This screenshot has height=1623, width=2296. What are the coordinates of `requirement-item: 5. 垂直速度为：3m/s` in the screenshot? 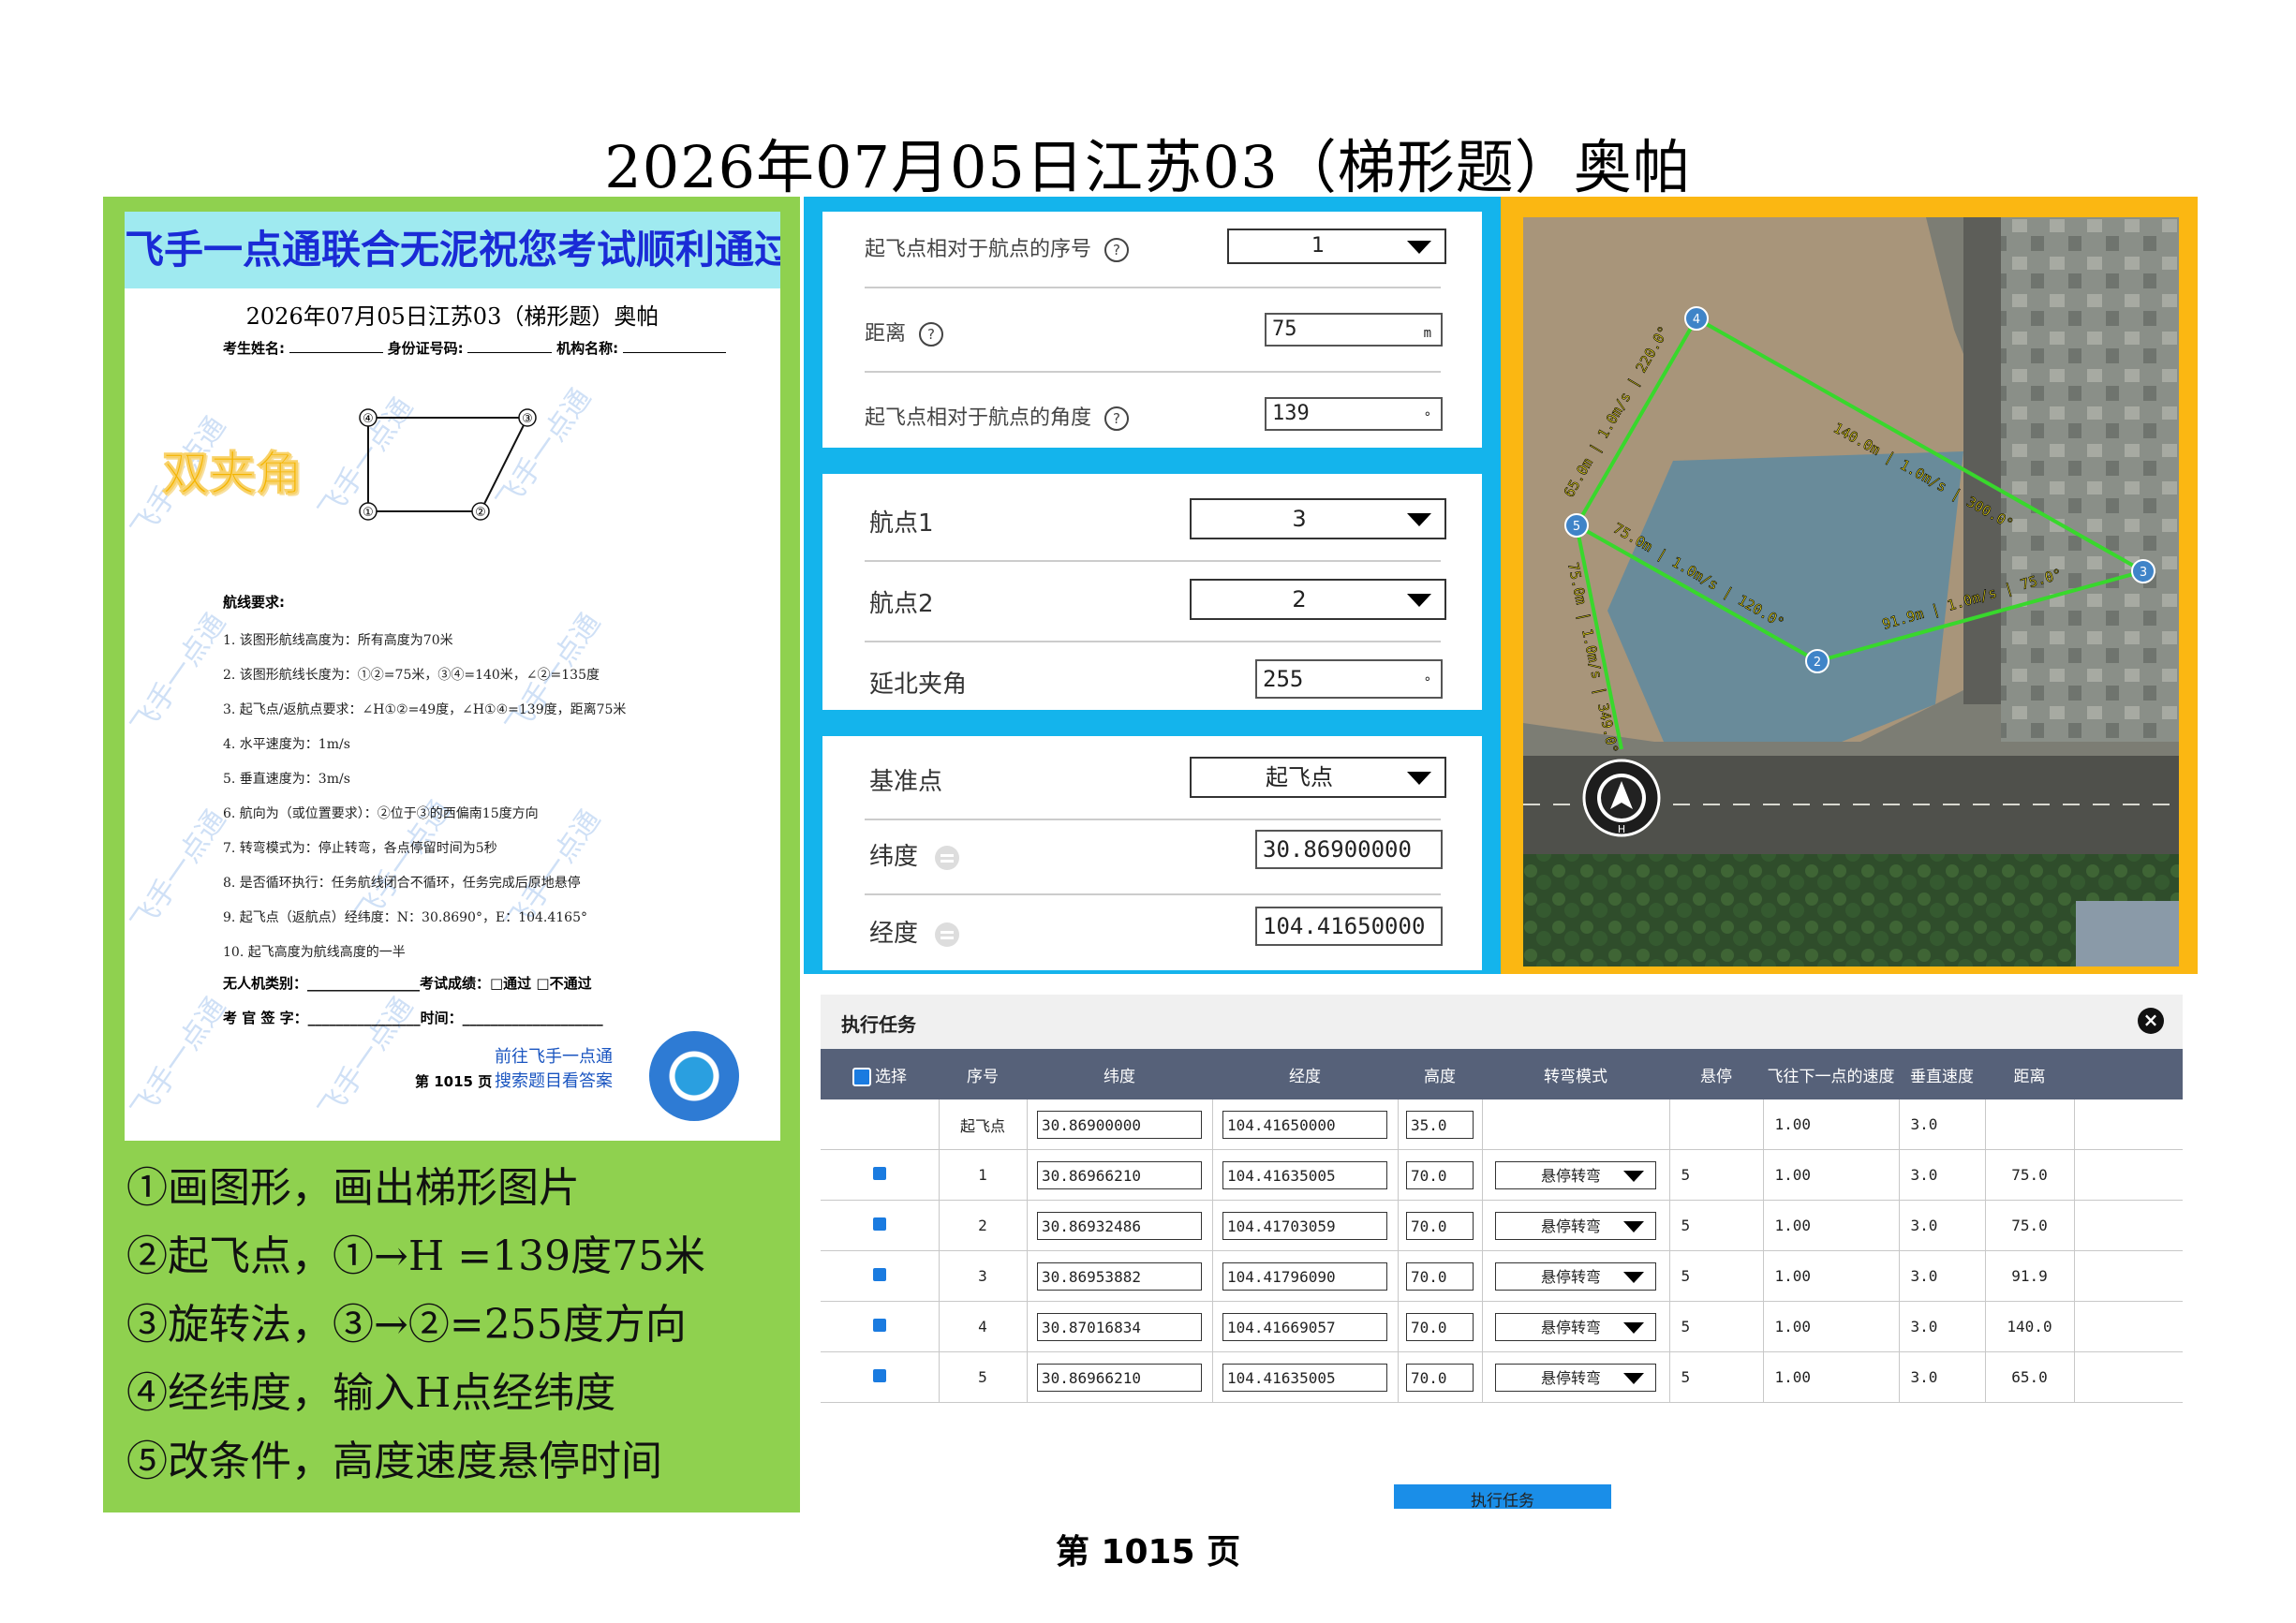 It's located at (286, 779).